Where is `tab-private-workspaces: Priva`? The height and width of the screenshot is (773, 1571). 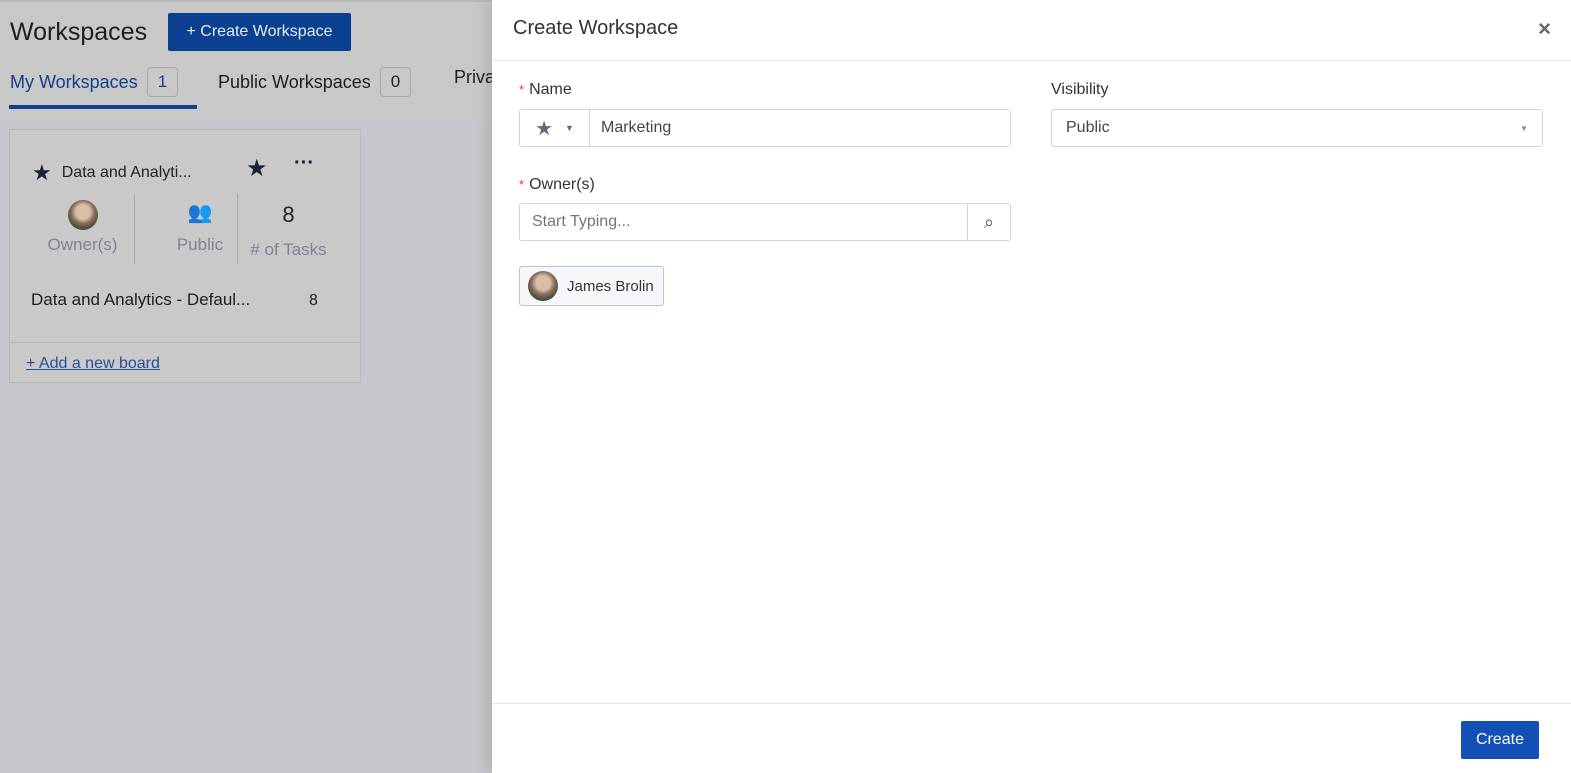
tab-private-workspaces: Priva is located at coordinates (474, 77).